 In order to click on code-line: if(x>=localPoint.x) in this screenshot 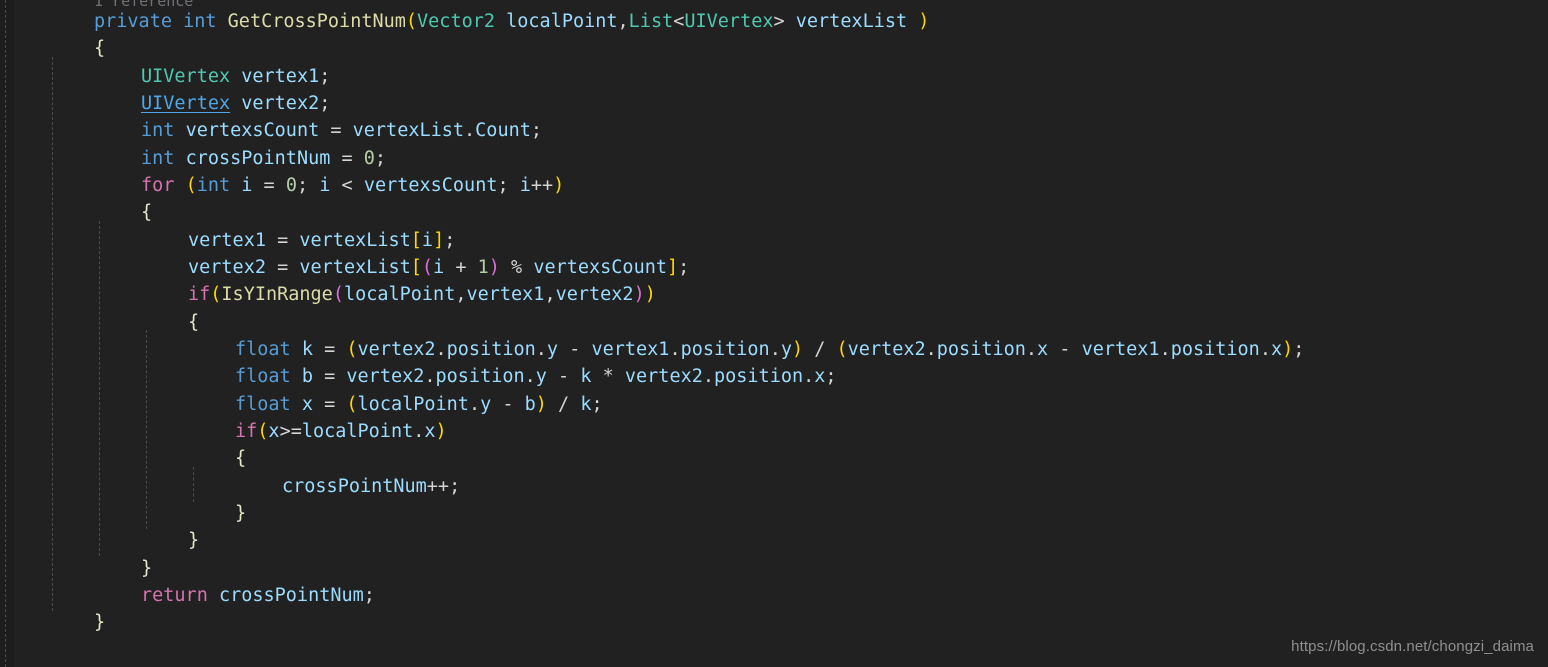, I will do `click(223, 431)`.